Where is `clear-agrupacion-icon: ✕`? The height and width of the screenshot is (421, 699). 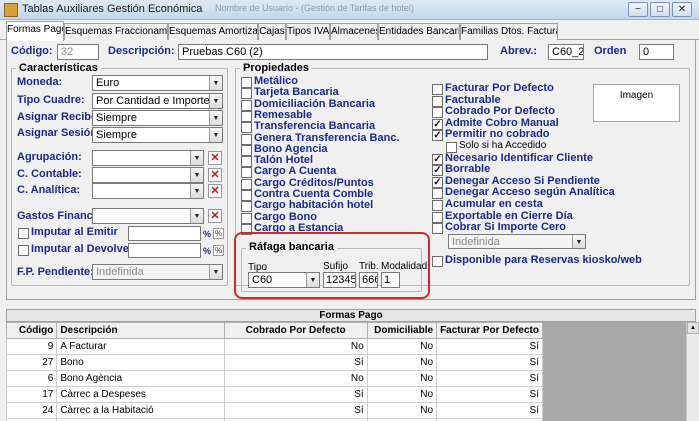 clear-agrupacion-icon: ✕ is located at coordinates (215, 158).